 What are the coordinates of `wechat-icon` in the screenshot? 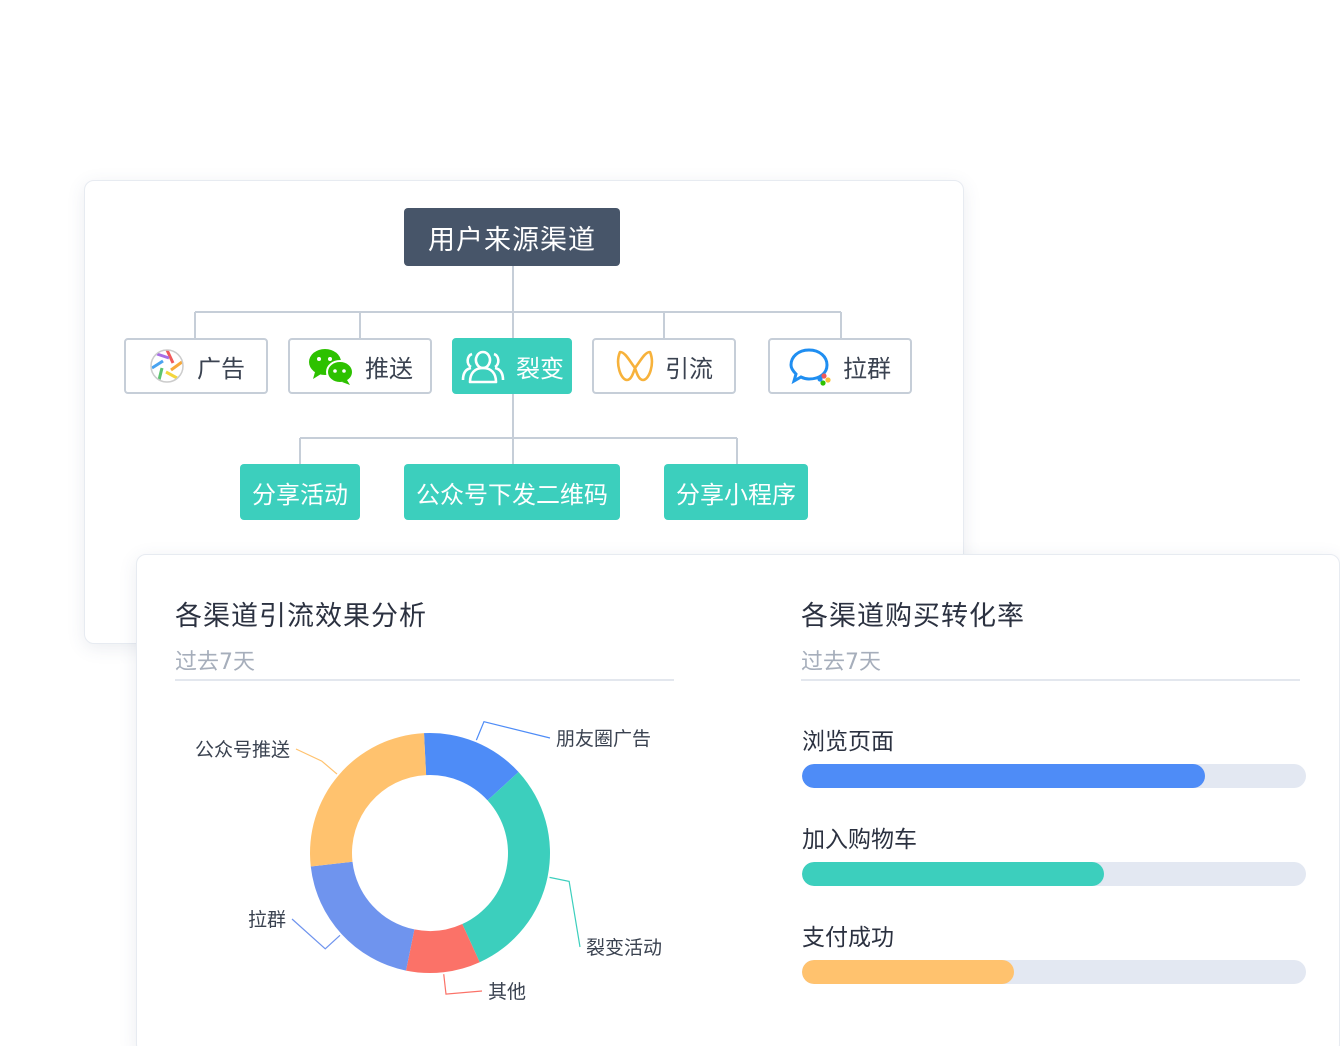 It's located at (331, 366).